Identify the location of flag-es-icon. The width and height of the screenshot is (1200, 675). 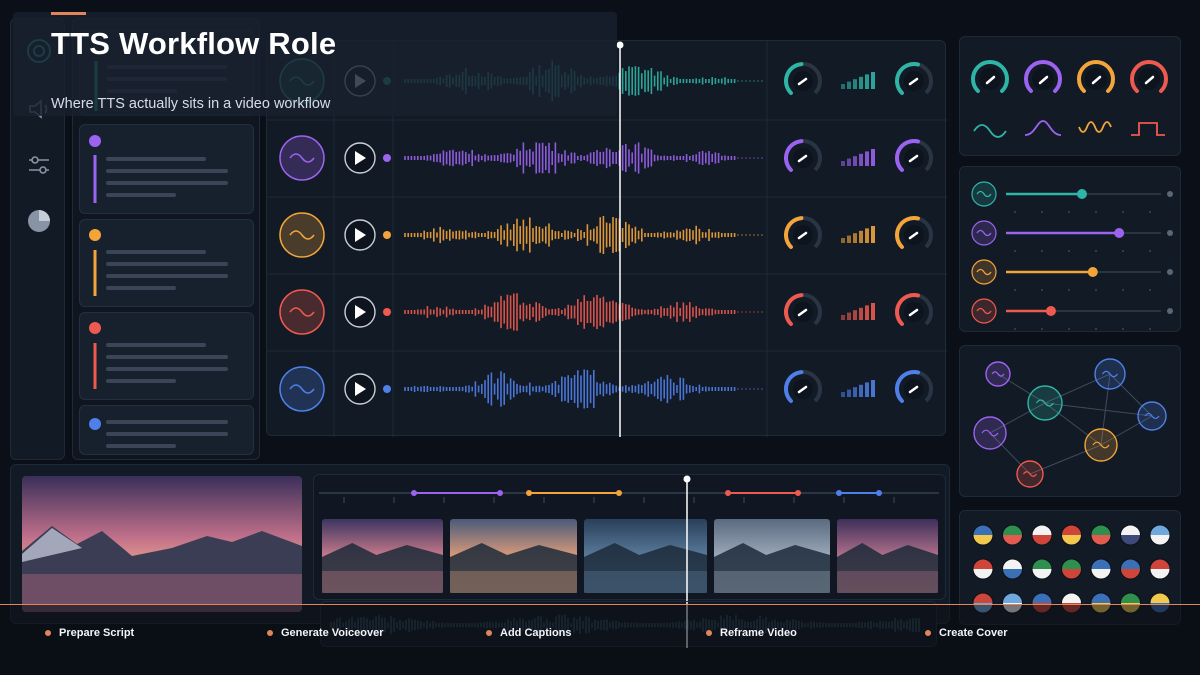
(1071, 535).